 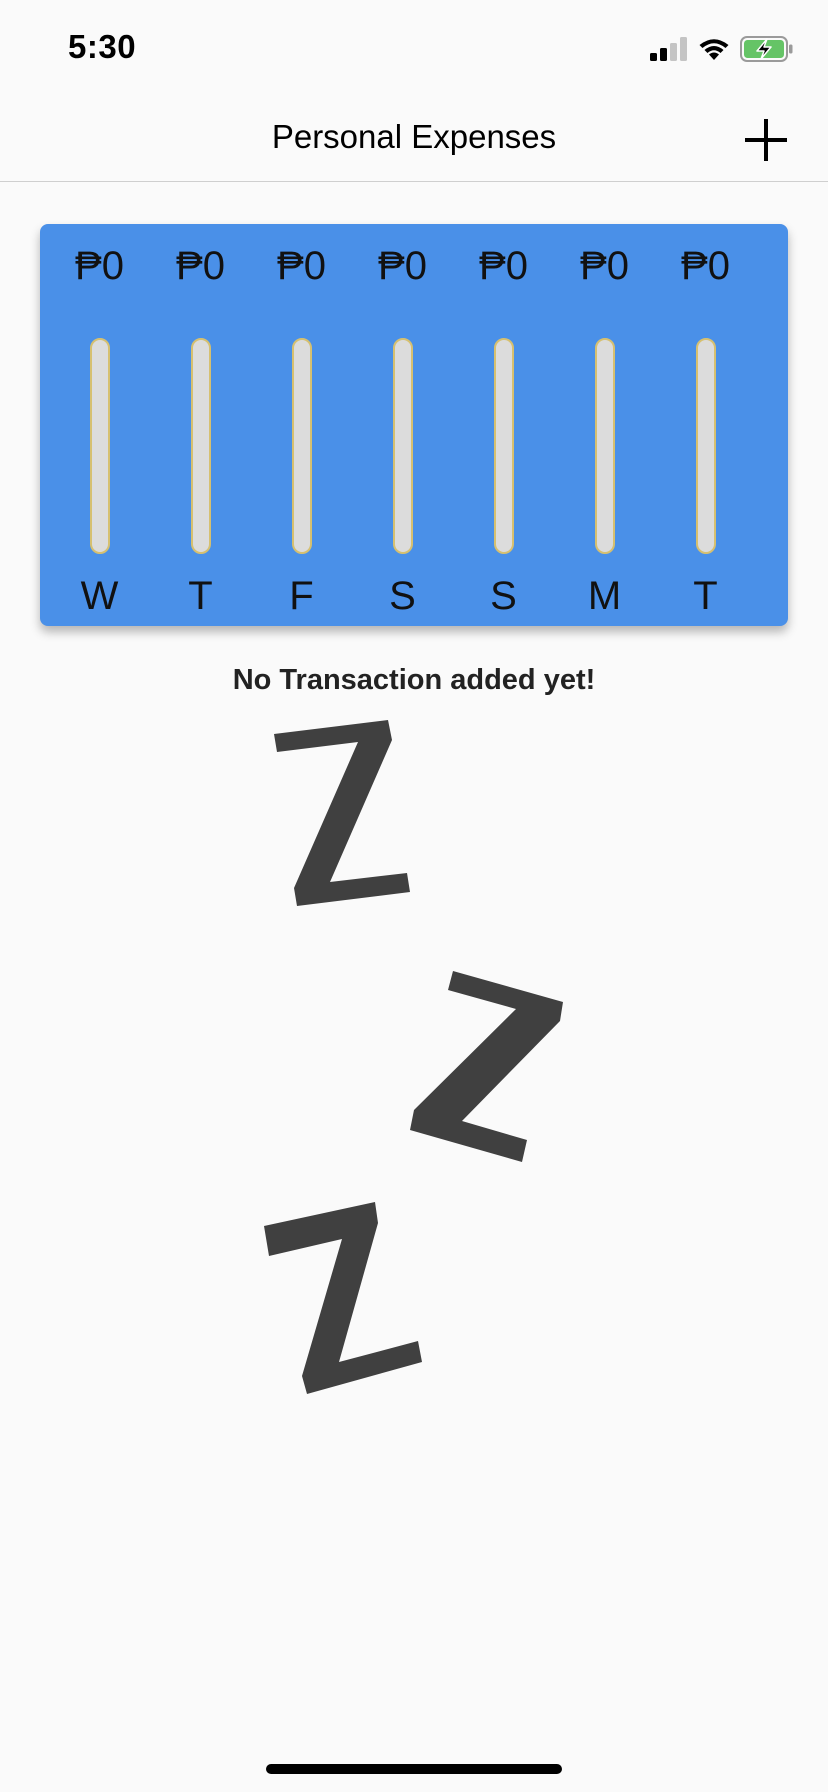 What do you see at coordinates (414, 136) in the screenshot?
I see `page-title: Personal Expenses` at bounding box center [414, 136].